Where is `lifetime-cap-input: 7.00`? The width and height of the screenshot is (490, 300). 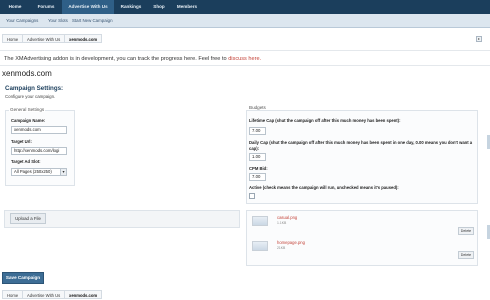
lifetime-cap-input: 7.00 is located at coordinates (257, 131).